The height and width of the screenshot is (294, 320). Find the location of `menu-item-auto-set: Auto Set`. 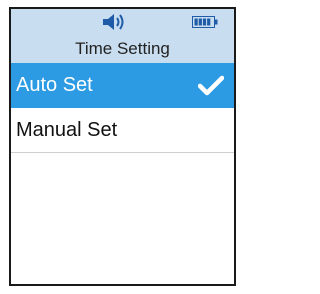

menu-item-auto-set: Auto Set is located at coordinates (122, 85).